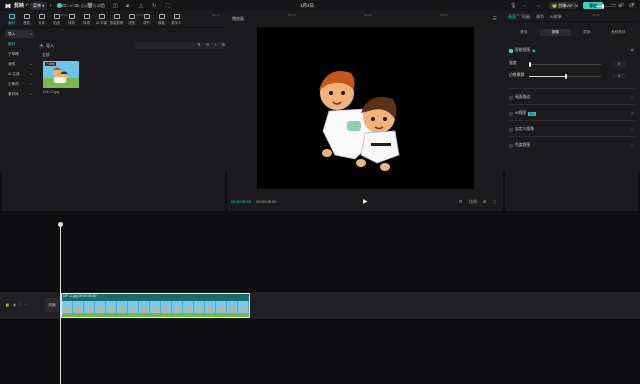 The width and height of the screenshot is (640, 384). Describe the element at coordinates (511, 129) in the screenshot. I see `custom-matting-checkbox` at that location.